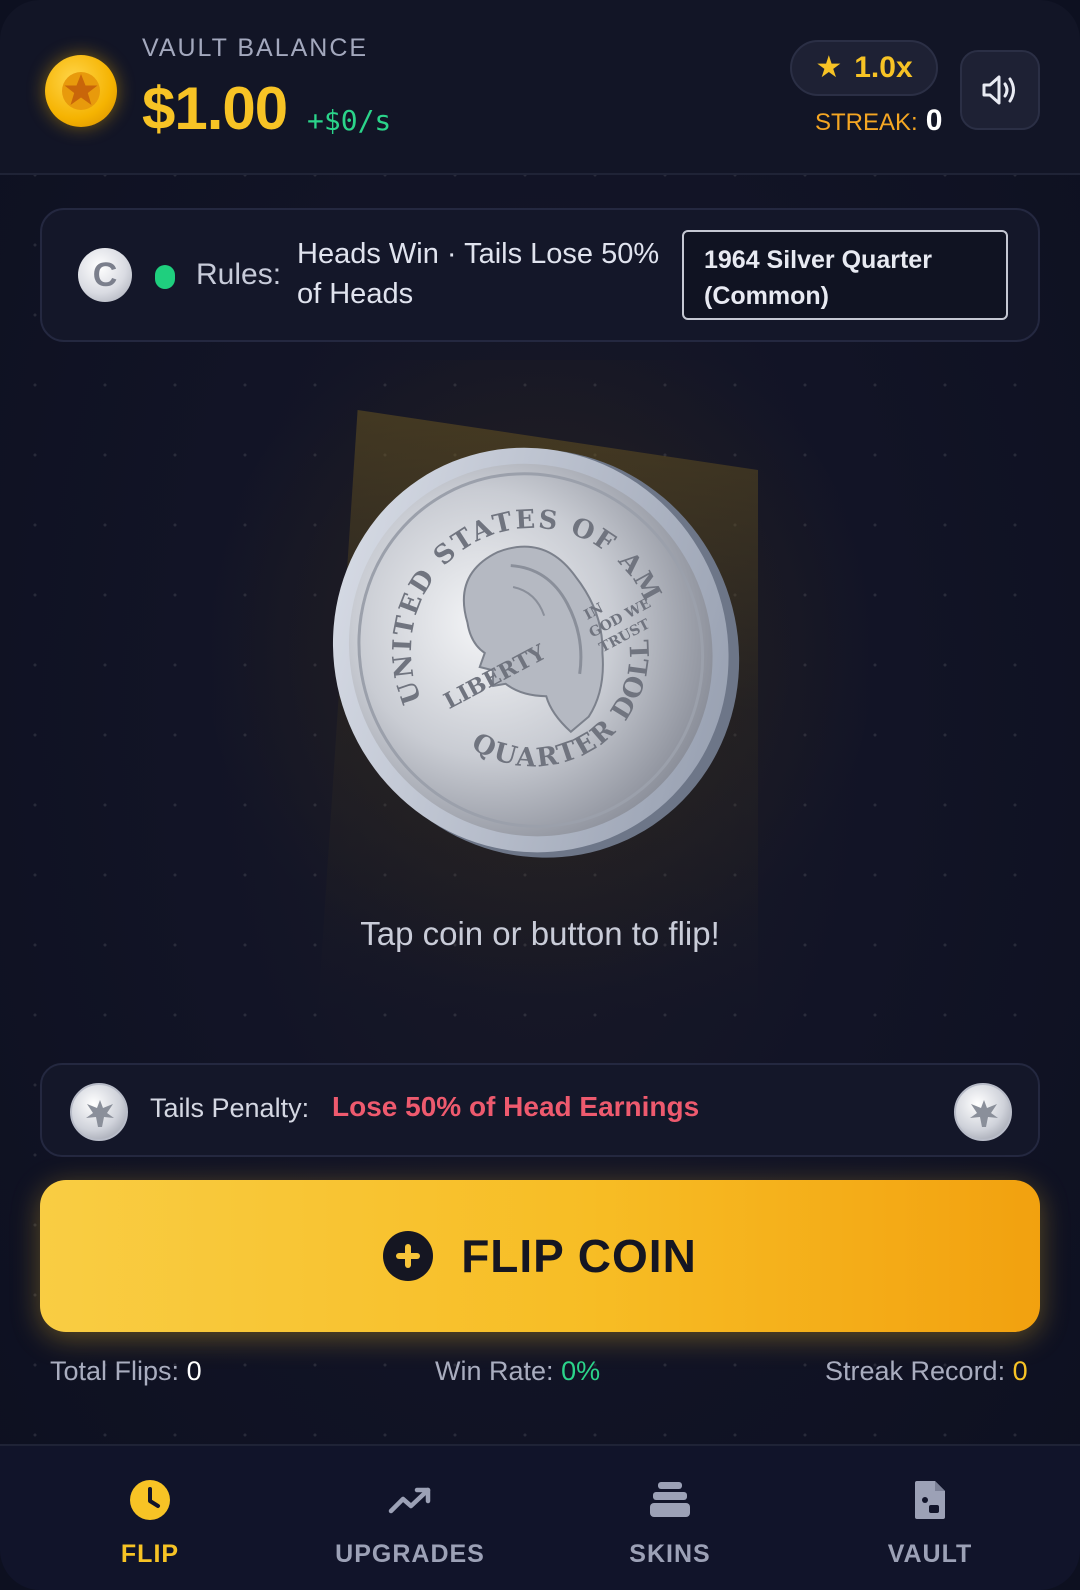 Image resolution: width=1080 pixels, height=1590 pixels. What do you see at coordinates (581, 1371) in the screenshot?
I see `win-rate-value: 0%` at bounding box center [581, 1371].